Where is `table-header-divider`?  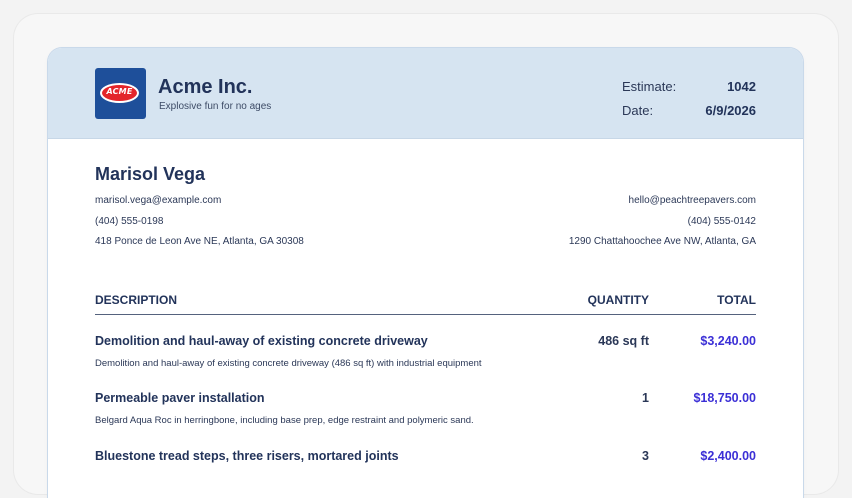
table-header-divider is located at coordinates (425, 314).